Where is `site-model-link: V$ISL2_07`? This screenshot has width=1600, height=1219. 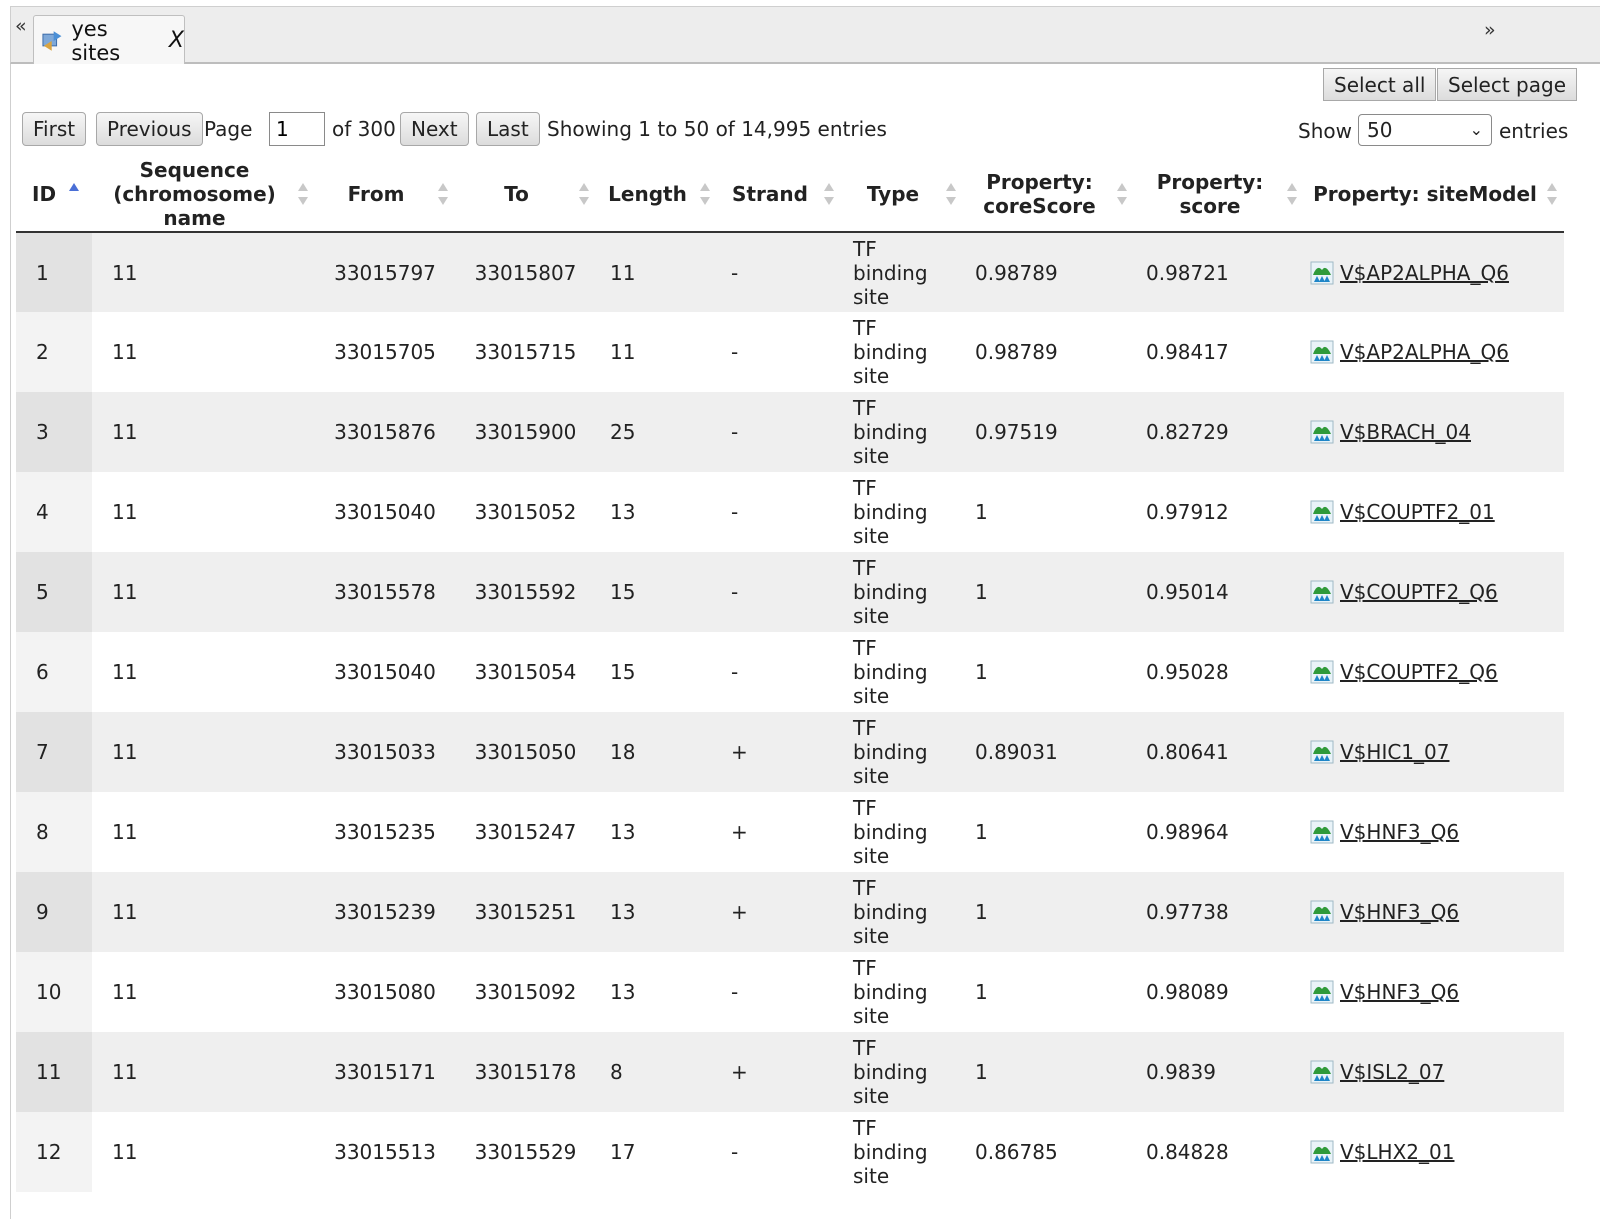
site-model-link: V$ISL2_07 is located at coordinates (1392, 1072).